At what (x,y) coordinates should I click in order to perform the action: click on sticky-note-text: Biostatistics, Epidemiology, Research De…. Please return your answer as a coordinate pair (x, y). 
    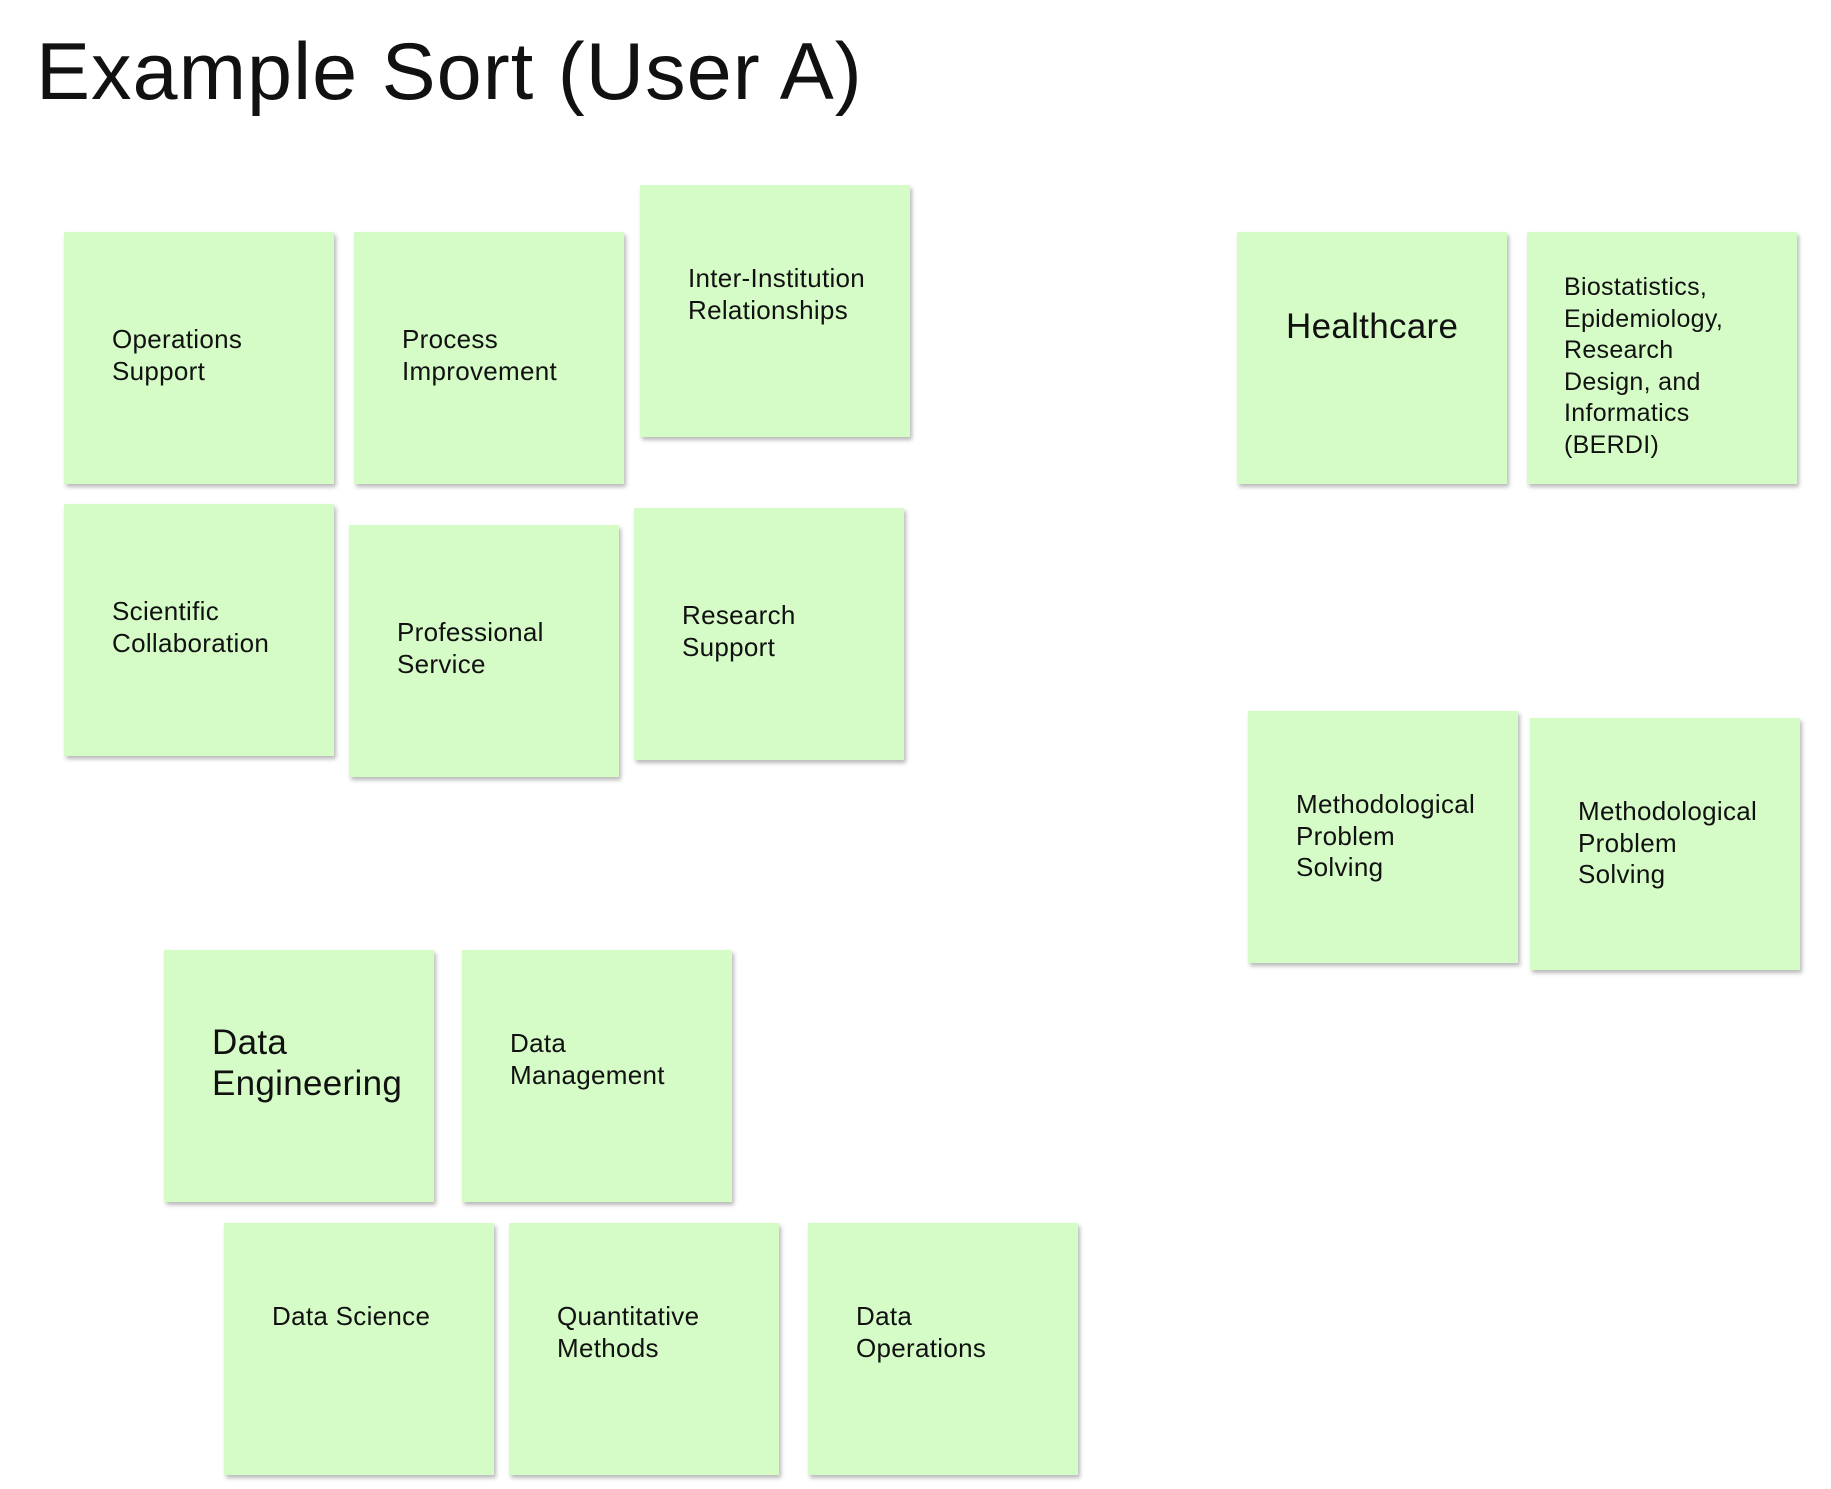
    Looking at the image, I should click on (1644, 366).